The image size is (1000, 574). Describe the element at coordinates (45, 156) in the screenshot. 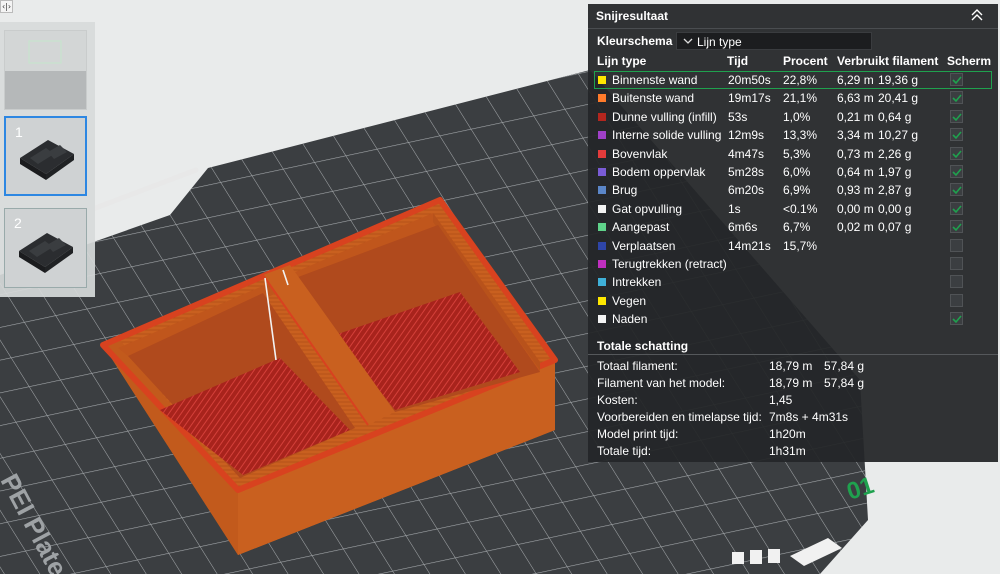

I see `plate-thumbnail-1: 1` at that location.